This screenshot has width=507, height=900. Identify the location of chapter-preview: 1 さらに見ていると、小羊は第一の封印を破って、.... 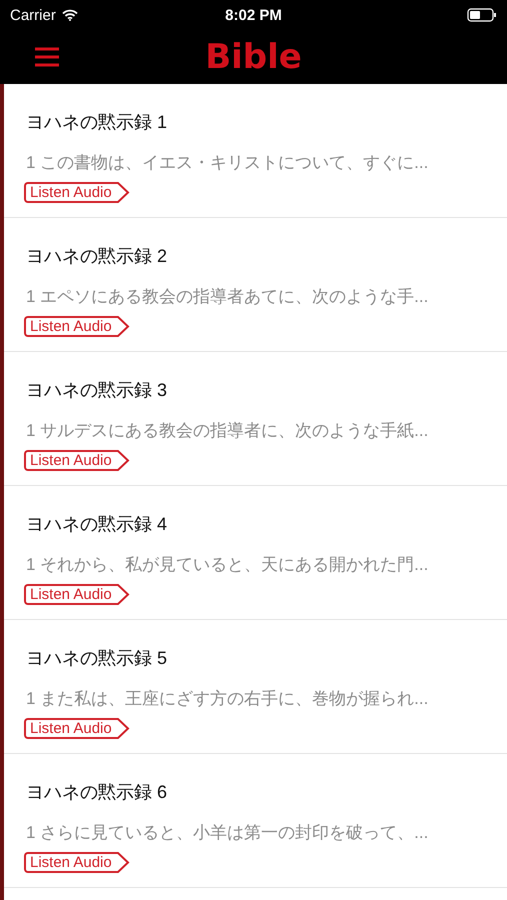
(228, 833).